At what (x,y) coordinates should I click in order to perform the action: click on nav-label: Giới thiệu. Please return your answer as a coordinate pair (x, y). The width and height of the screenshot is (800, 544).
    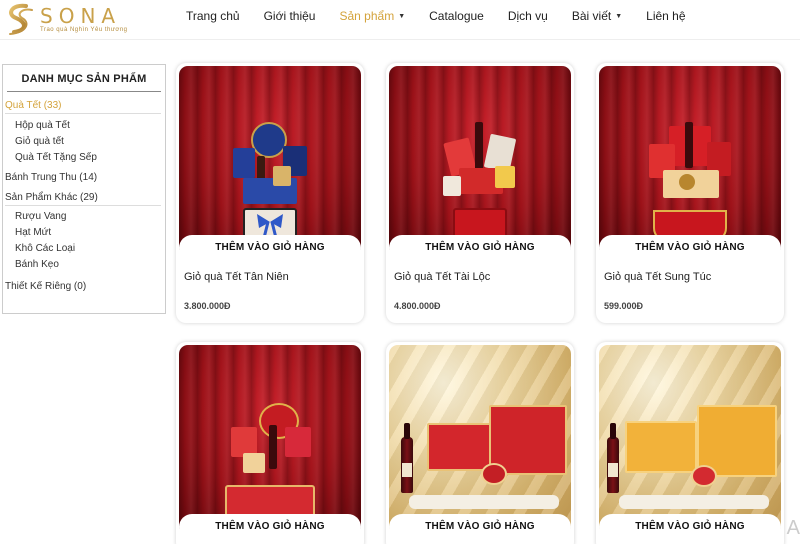
    Looking at the image, I should click on (289, 16).